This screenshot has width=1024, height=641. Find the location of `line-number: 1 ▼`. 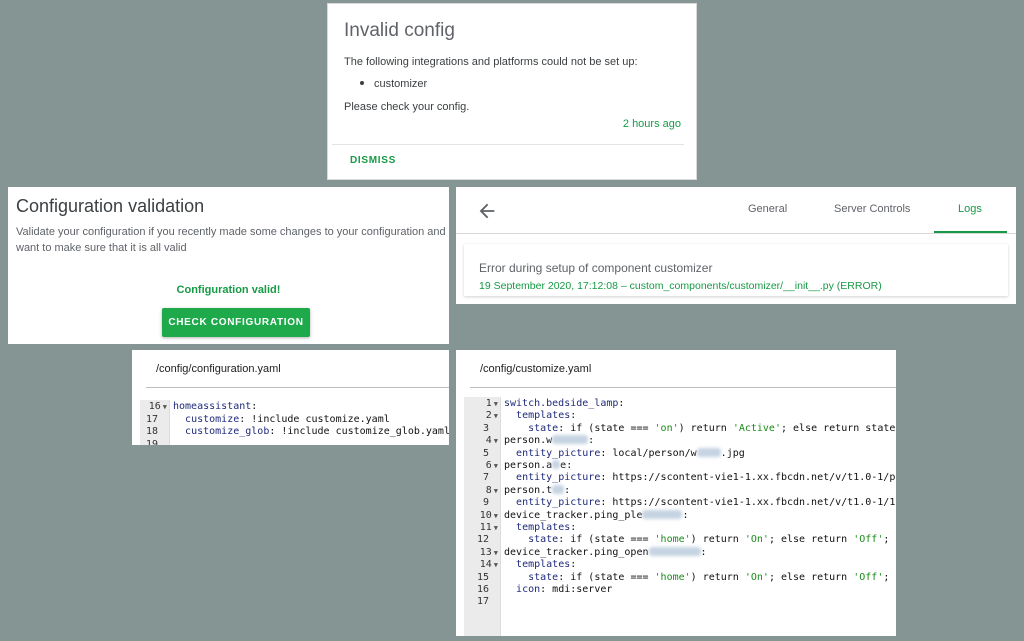

line-number: 1 ▼ is located at coordinates (491, 403).